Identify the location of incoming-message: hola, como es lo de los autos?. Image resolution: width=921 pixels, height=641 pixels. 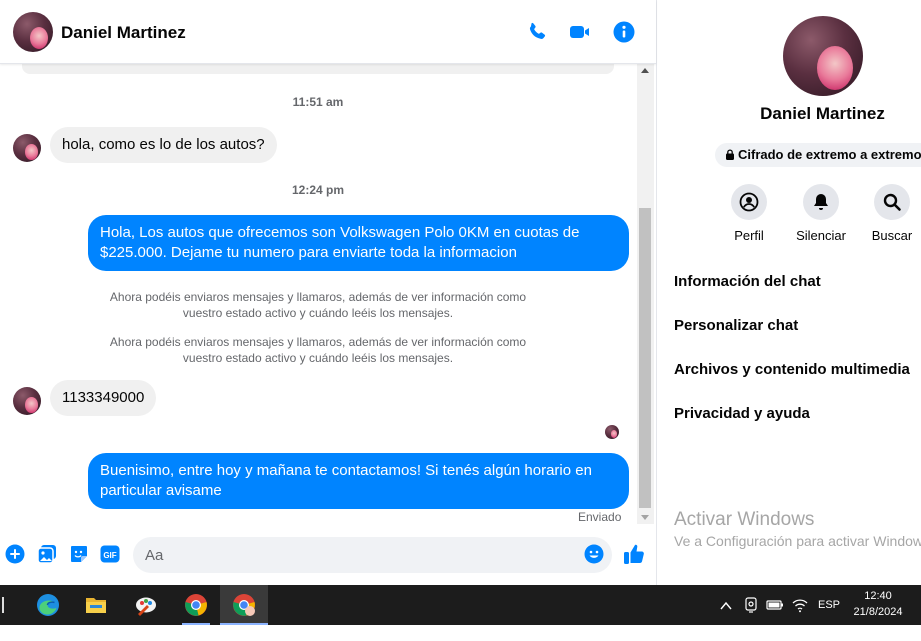
(163, 145).